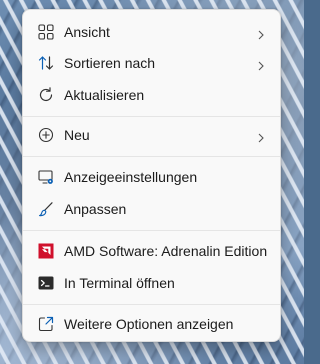 The width and height of the screenshot is (320, 364). I want to click on view-grid-icon, so click(46, 32).